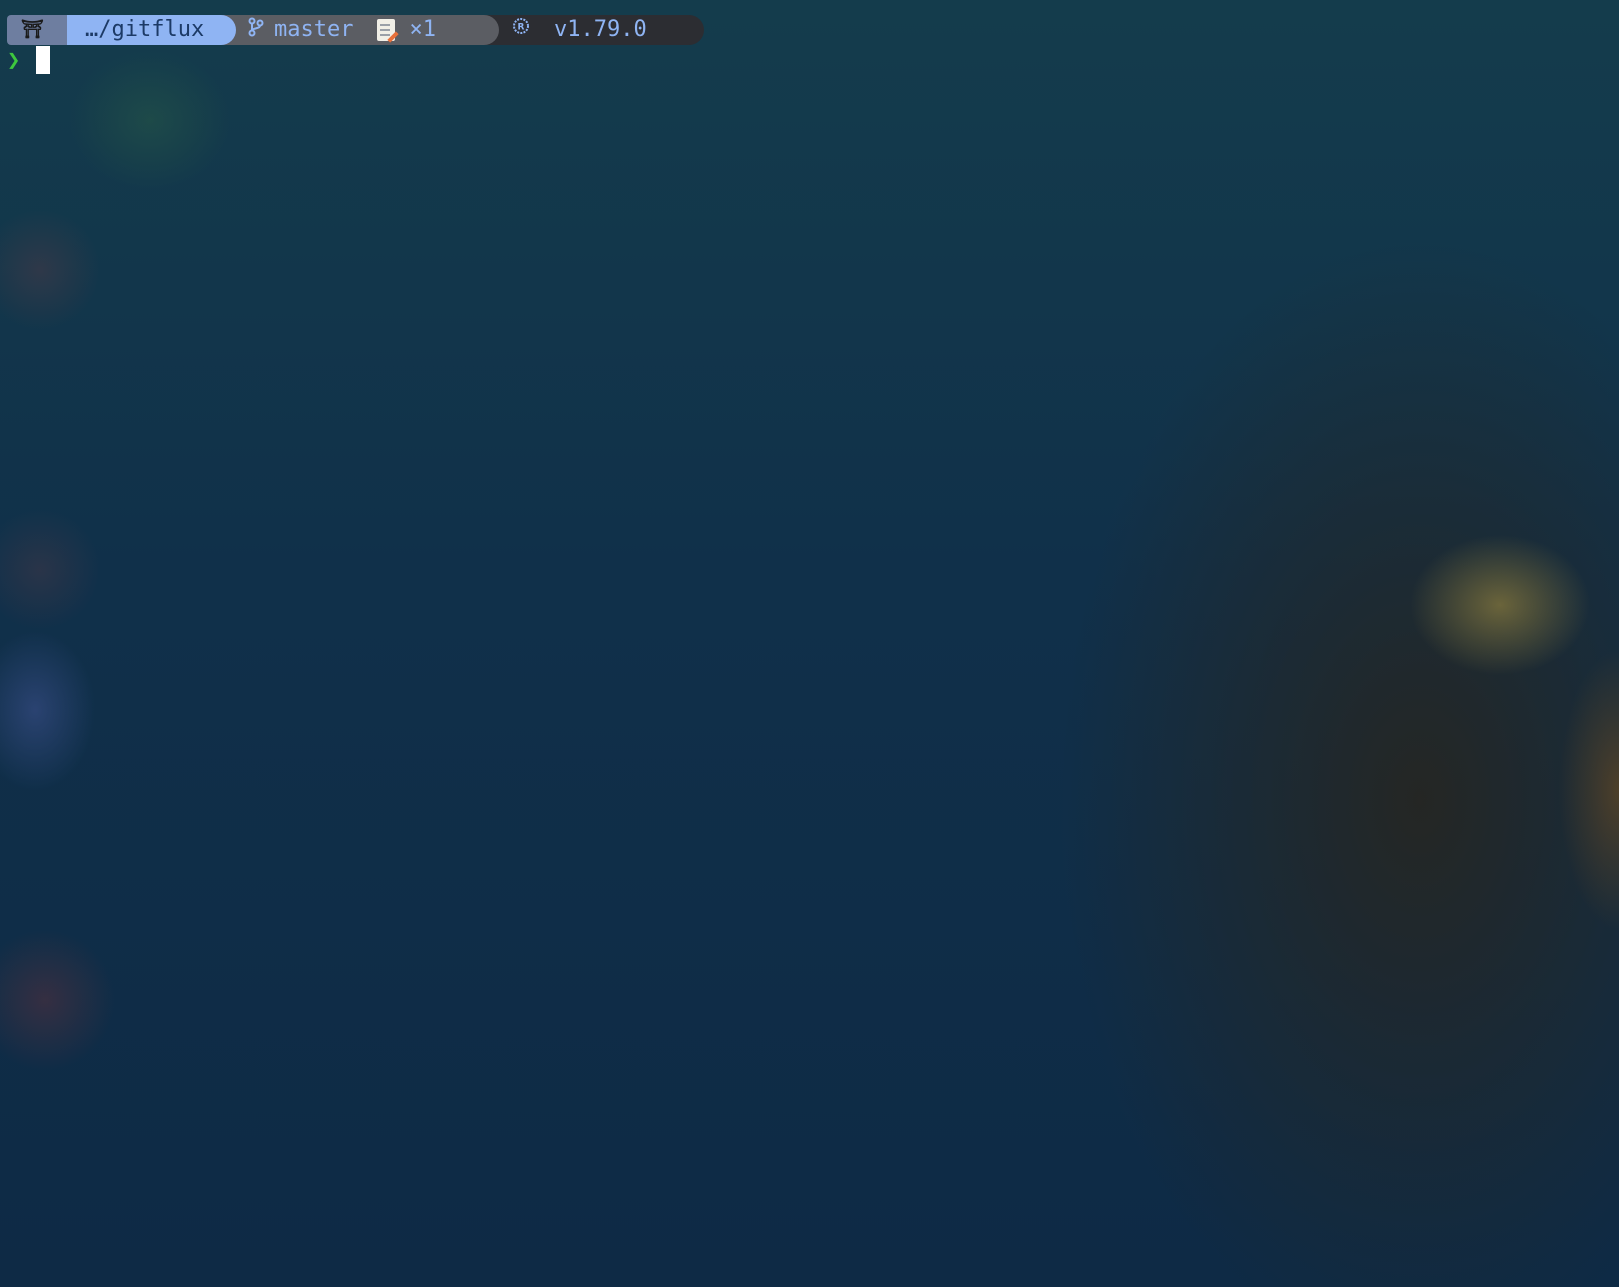 This screenshot has width=1619, height=1287. What do you see at coordinates (28, 60) in the screenshot?
I see `command-line: ❯` at bounding box center [28, 60].